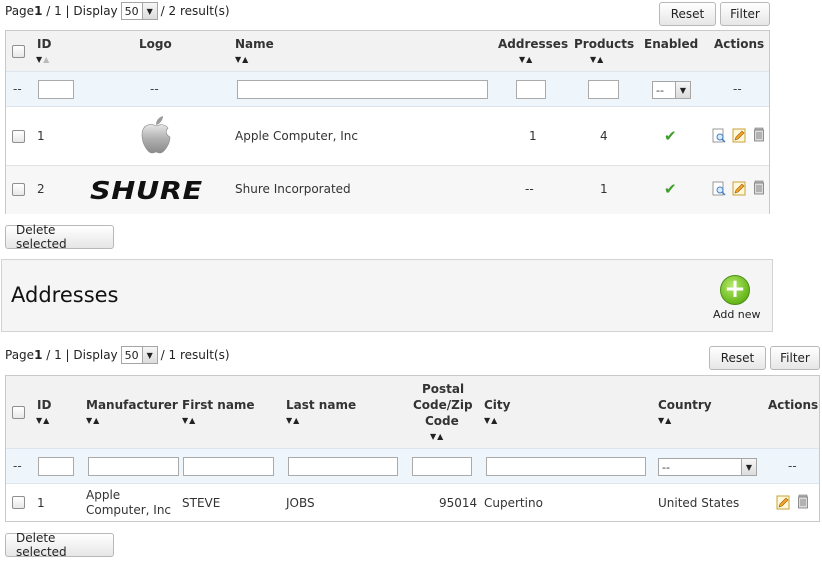 The height and width of the screenshot is (561, 822). What do you see at coordinates (146, 190) in the screenshot?
I see `shure-logo: SHURE` at bounding box center [146, 190].